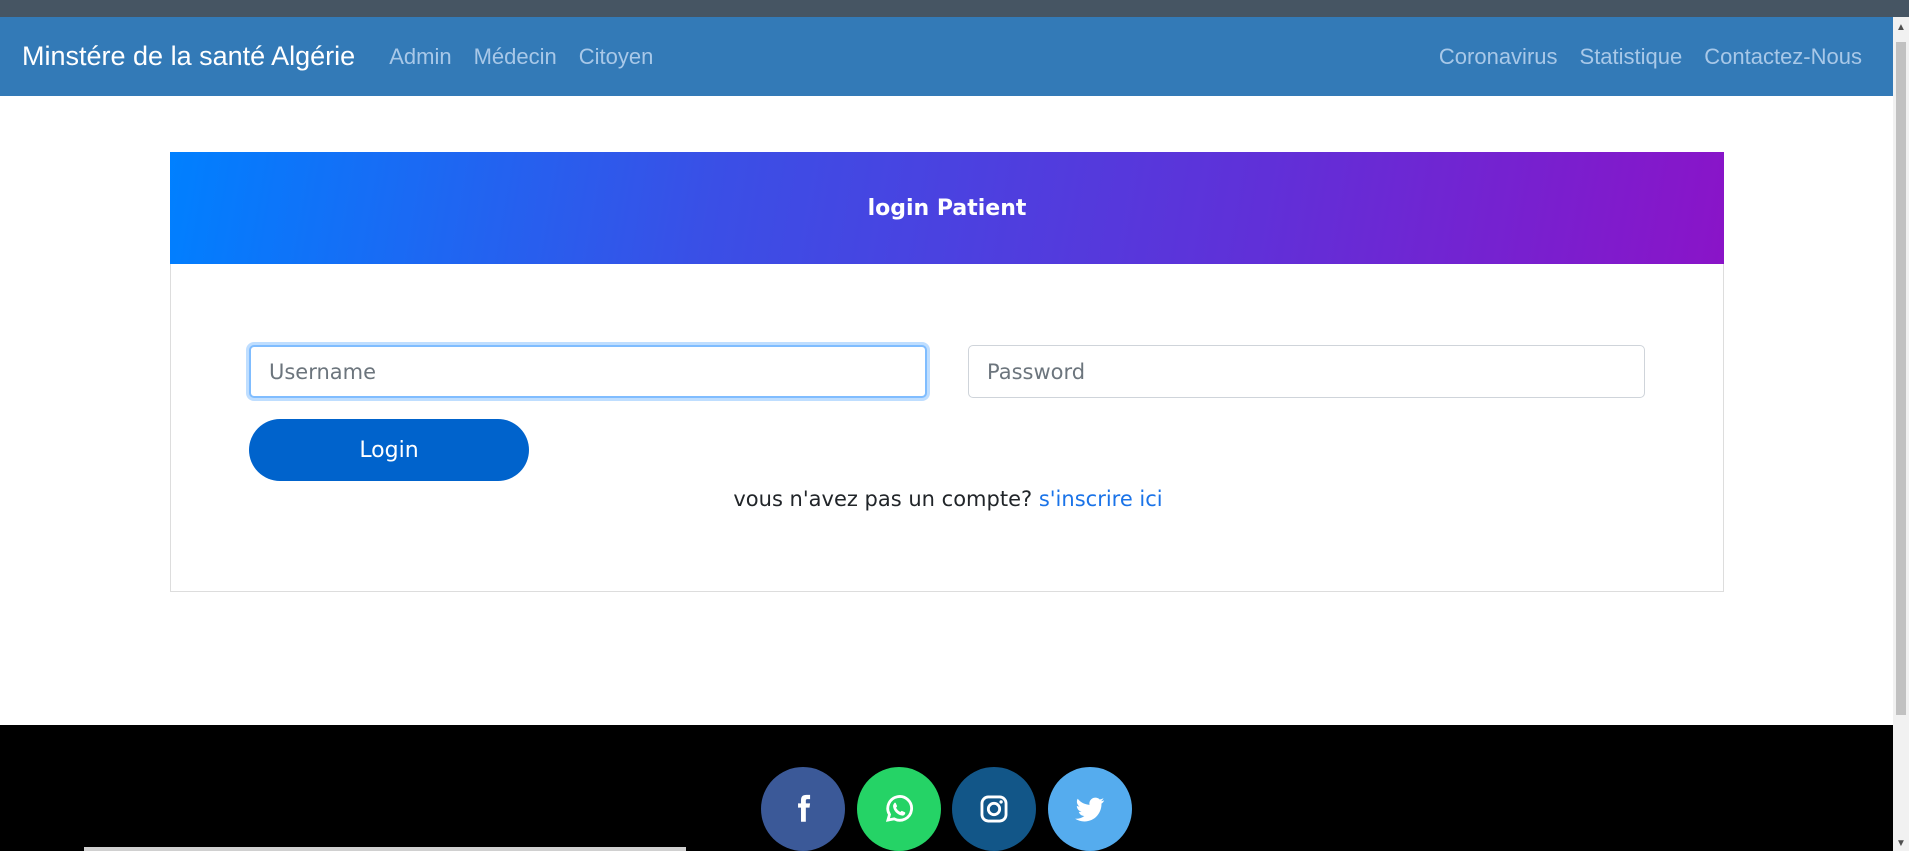  Describe the element at coordinates (1306, 371) in the screenshot. I see `password-input` at that location.